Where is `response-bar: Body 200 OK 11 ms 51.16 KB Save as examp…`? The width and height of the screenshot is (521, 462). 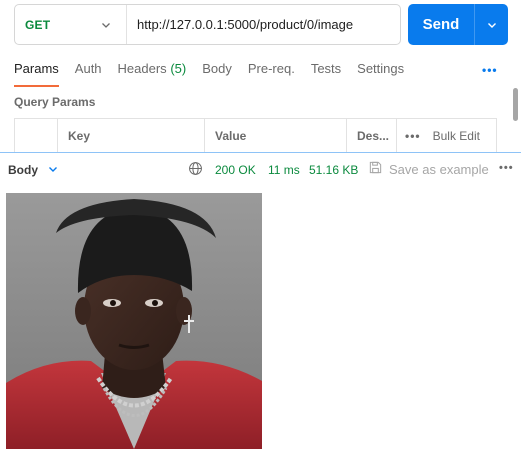 response-bar: Body 200 OK 11 ms 51.16 KB Save as examp… is located at coordinates (260, 169).